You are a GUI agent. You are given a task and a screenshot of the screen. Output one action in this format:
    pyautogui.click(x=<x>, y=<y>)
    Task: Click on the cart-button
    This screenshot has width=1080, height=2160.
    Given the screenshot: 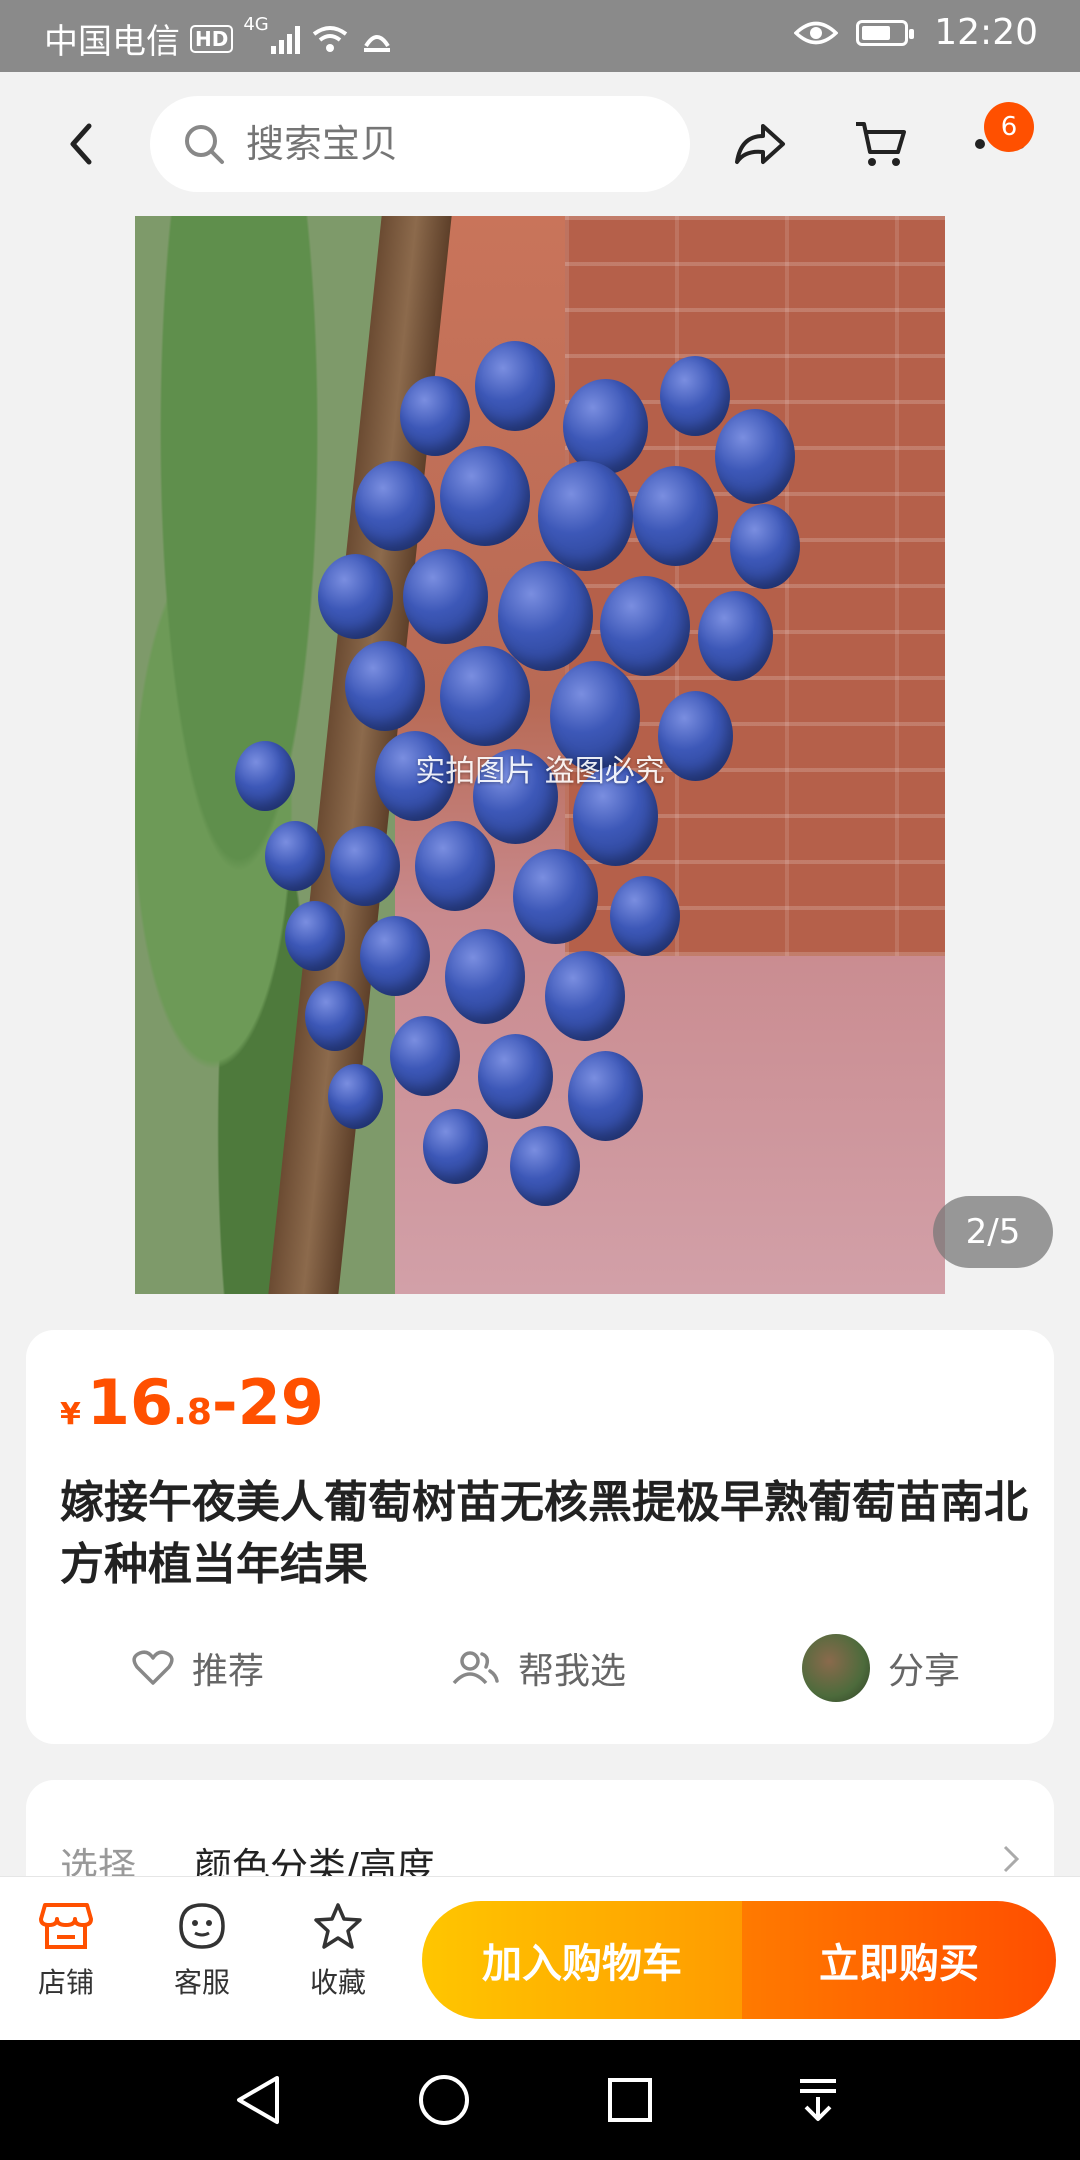 What is the action you would take?
    pyautogui.click(x=880, y=144)
    